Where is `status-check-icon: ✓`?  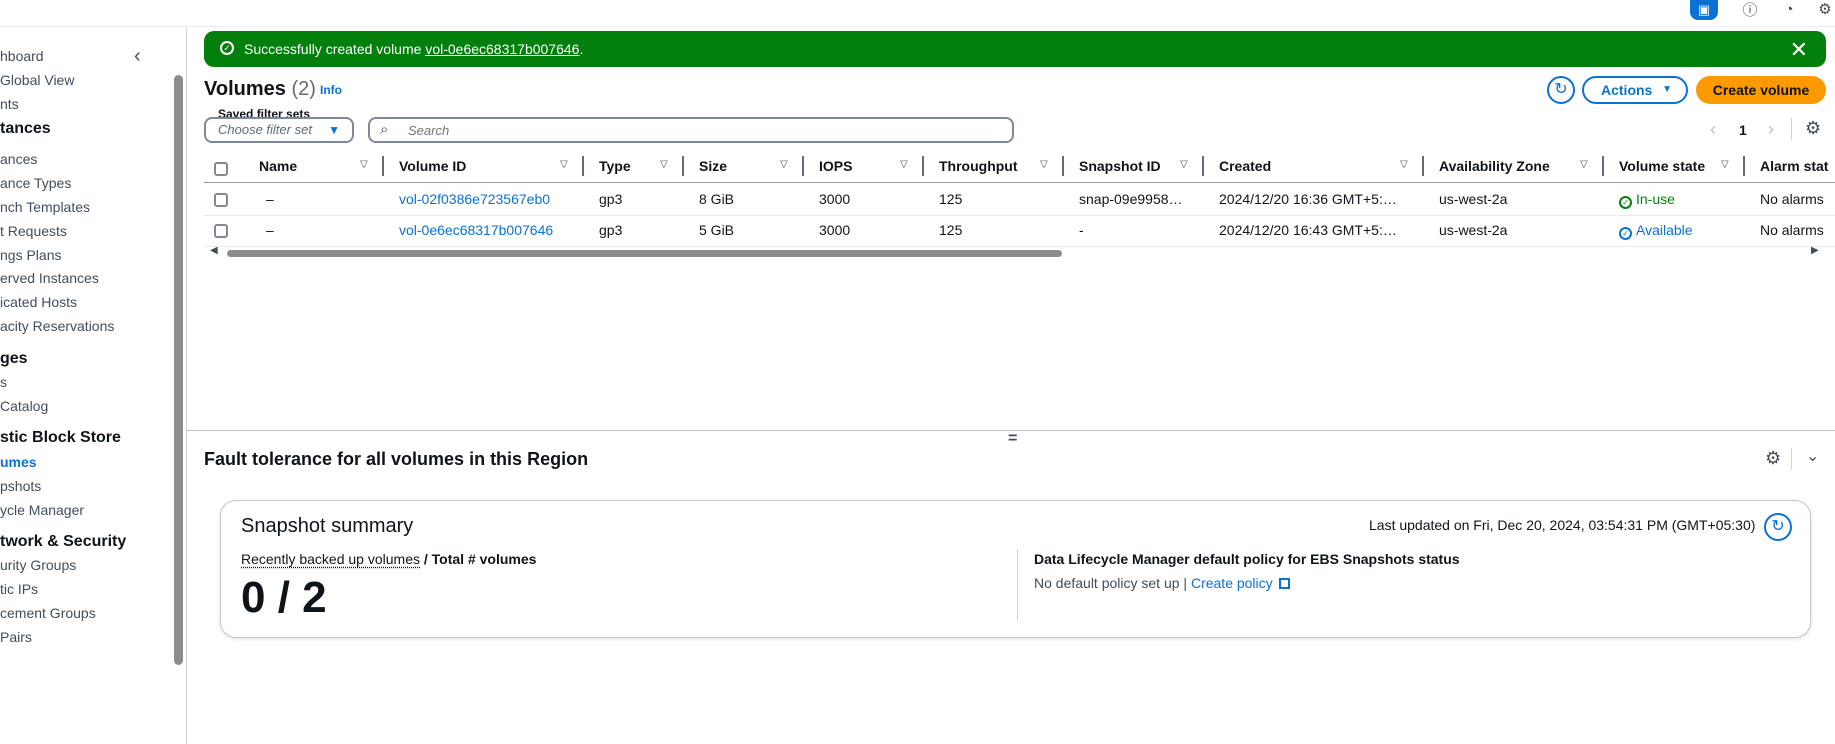 status-check-icon: ✓ is located at coordinates (1625, 202).